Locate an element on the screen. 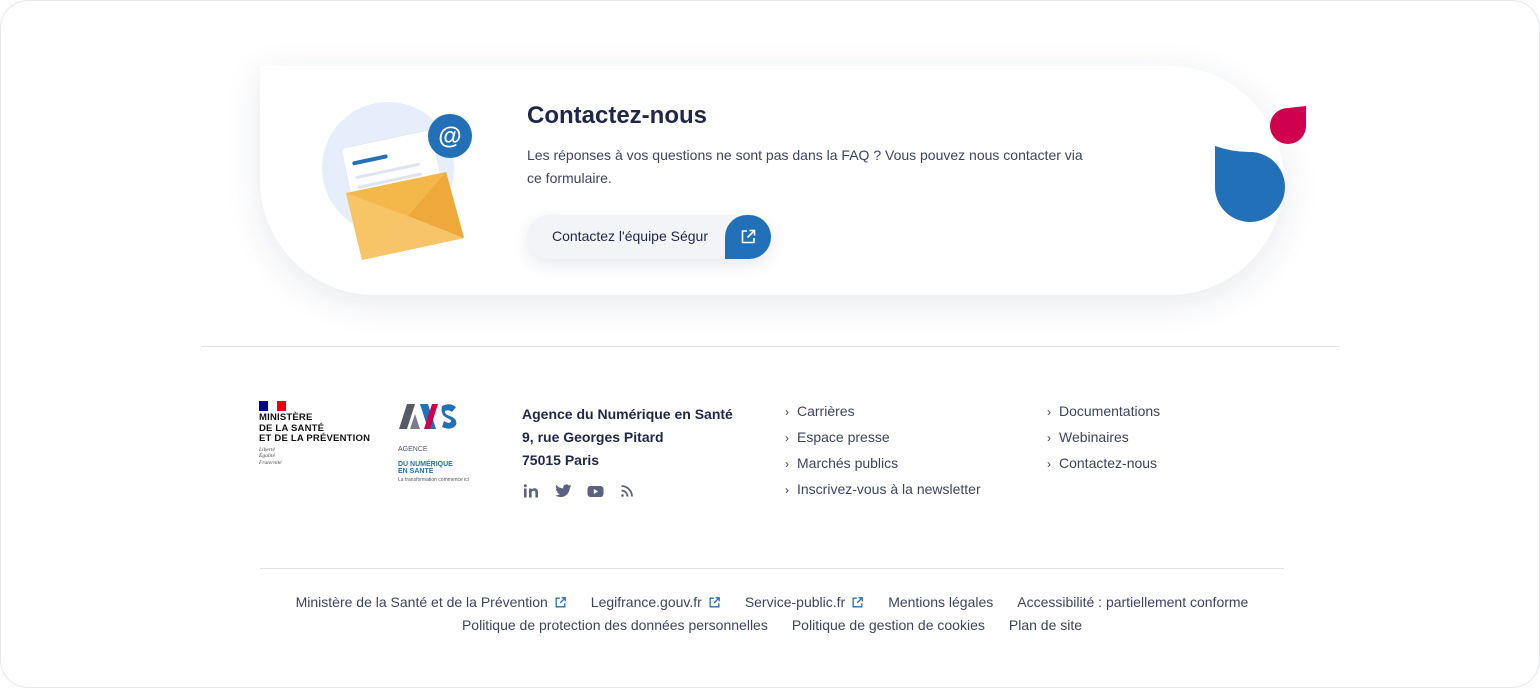 The image size is (1540, 688). link-label: Politique de gestion de cookies is located at coordinates (888, 625).